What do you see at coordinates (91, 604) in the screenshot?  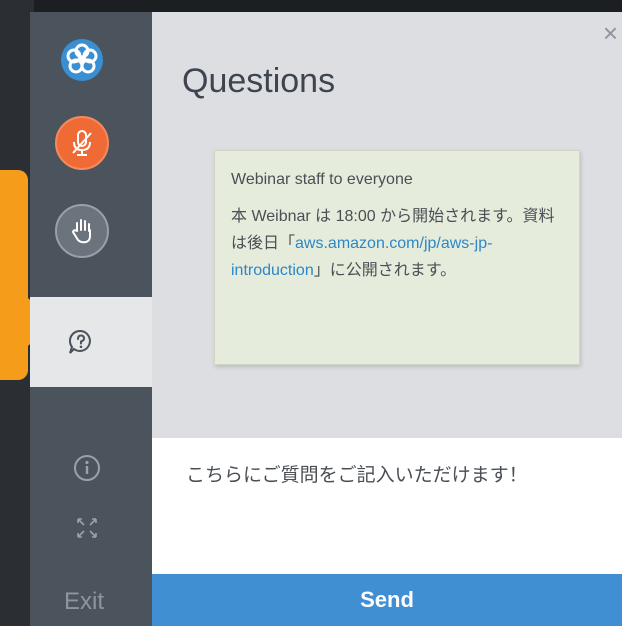 I see `exit-button: Exit` at bounding box center [91, 604].